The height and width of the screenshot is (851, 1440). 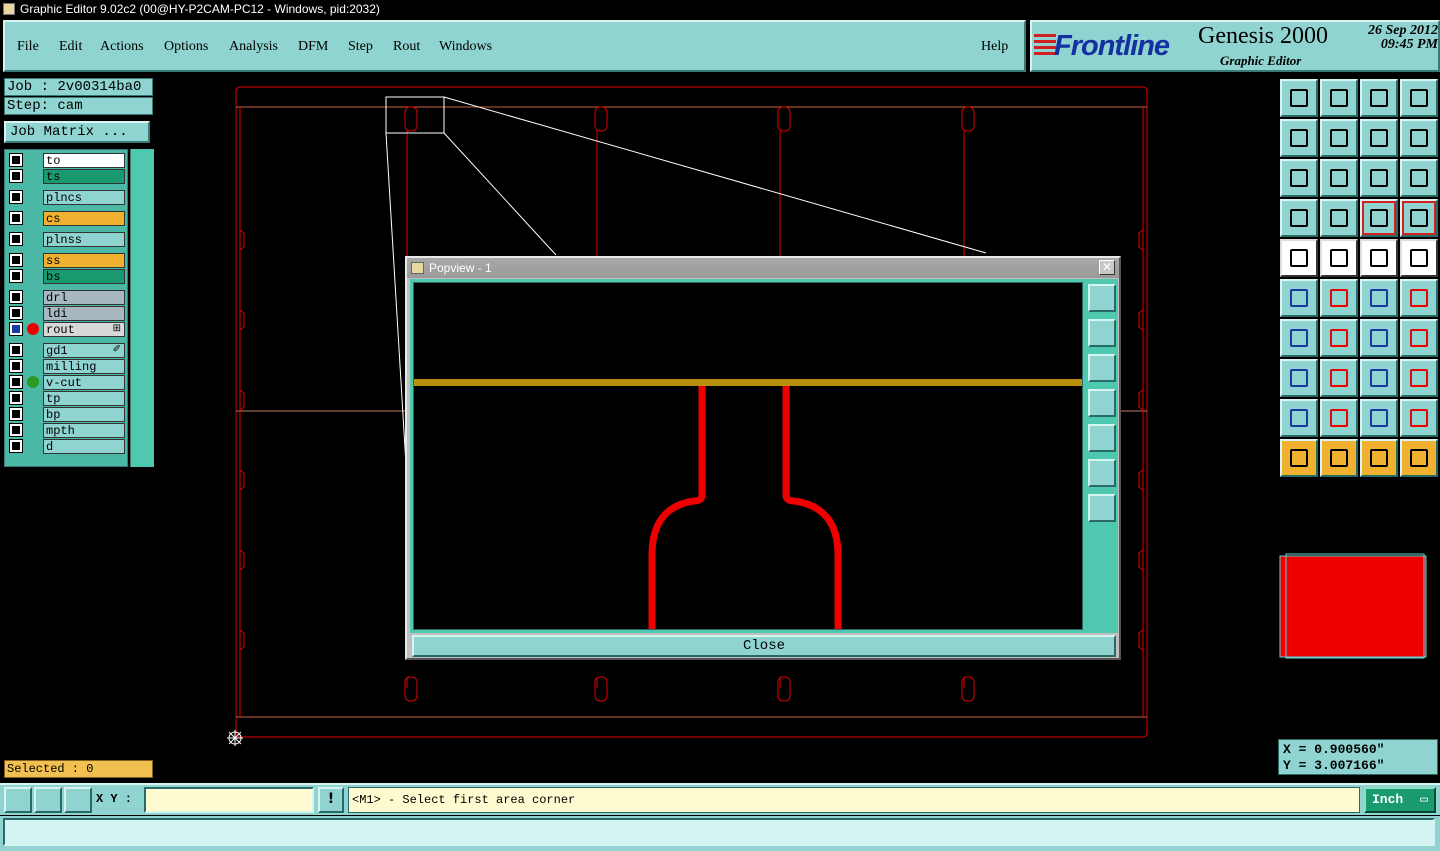 What do you see at coordinates (1379, 378) in the screenshot?
I see `dimension-icon` at bounding box center [1379, 378].